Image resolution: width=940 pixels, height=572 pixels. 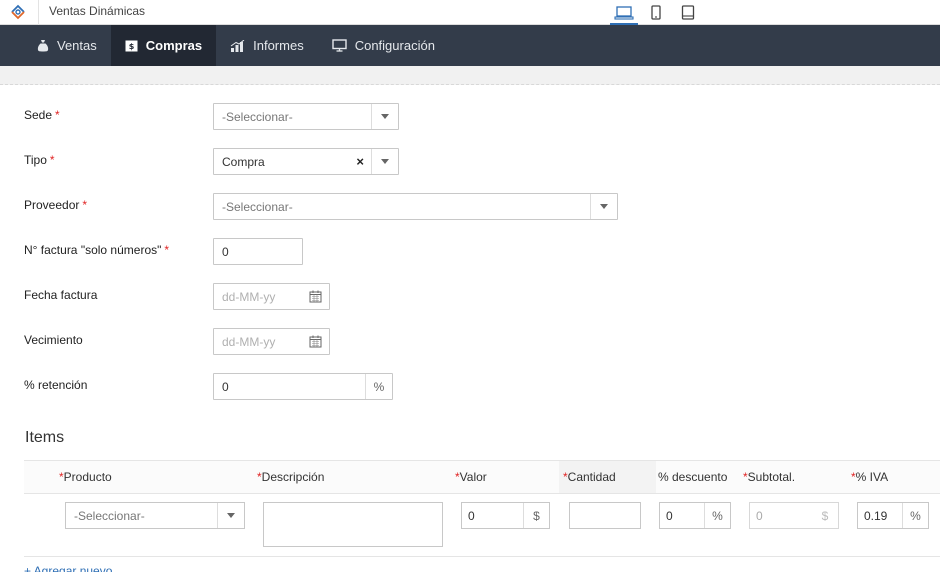 I want to click on desktop-view-icon, so click(x=624, y=12).